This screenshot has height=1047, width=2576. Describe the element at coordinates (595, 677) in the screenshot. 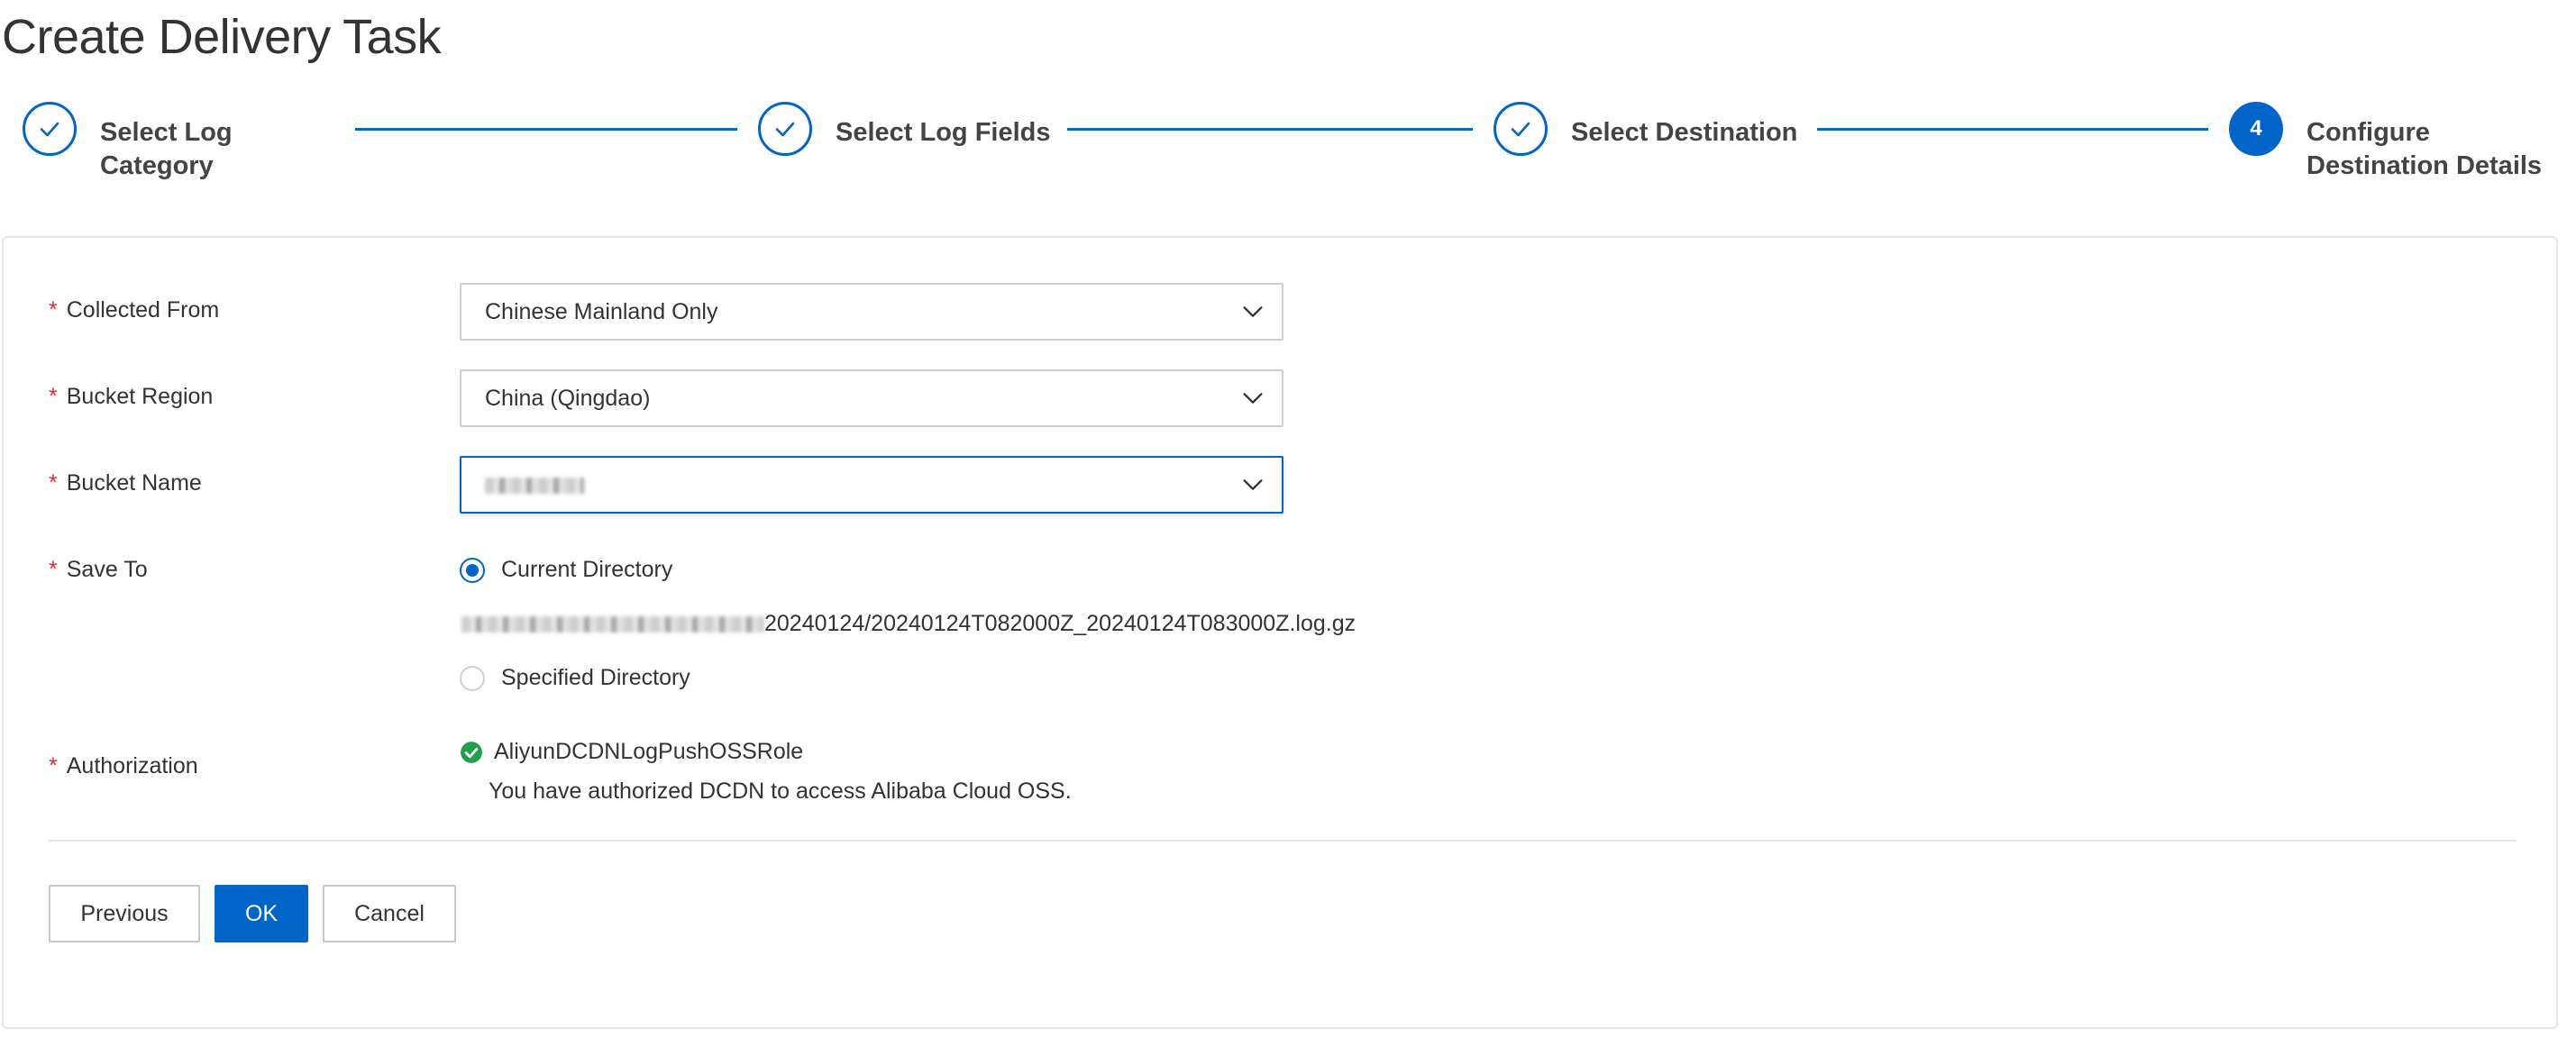

I see `radio-label: Specified Directory` at that location.